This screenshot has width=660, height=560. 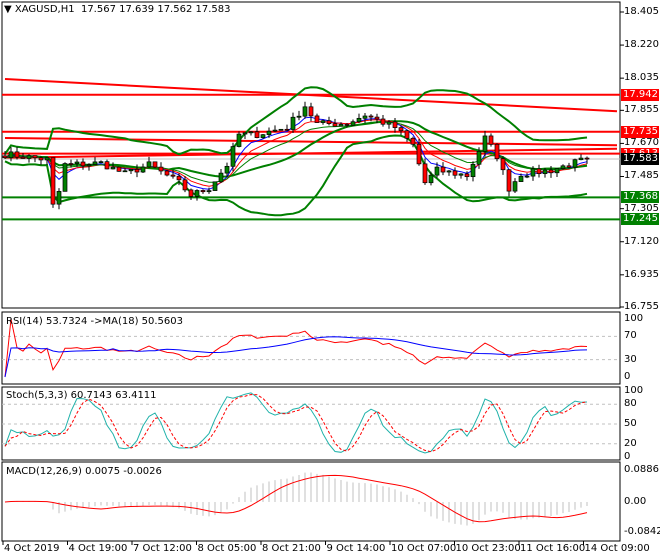 I want to click on stoch-axis-label: 0, so click(x=627, y=456).